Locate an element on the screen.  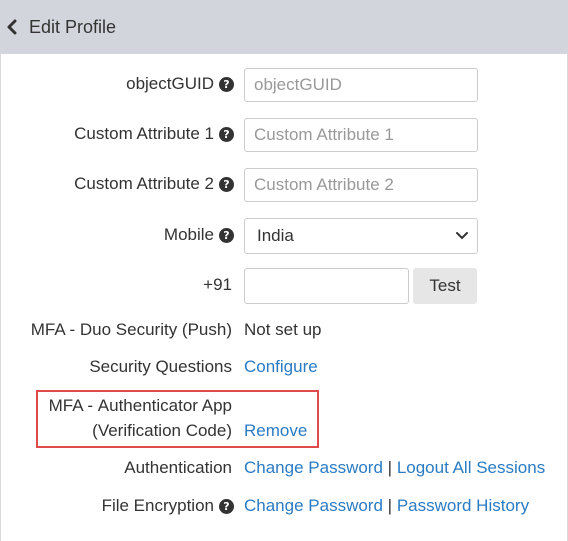
password-history-link: Password History is located at coordinates (463, 505).